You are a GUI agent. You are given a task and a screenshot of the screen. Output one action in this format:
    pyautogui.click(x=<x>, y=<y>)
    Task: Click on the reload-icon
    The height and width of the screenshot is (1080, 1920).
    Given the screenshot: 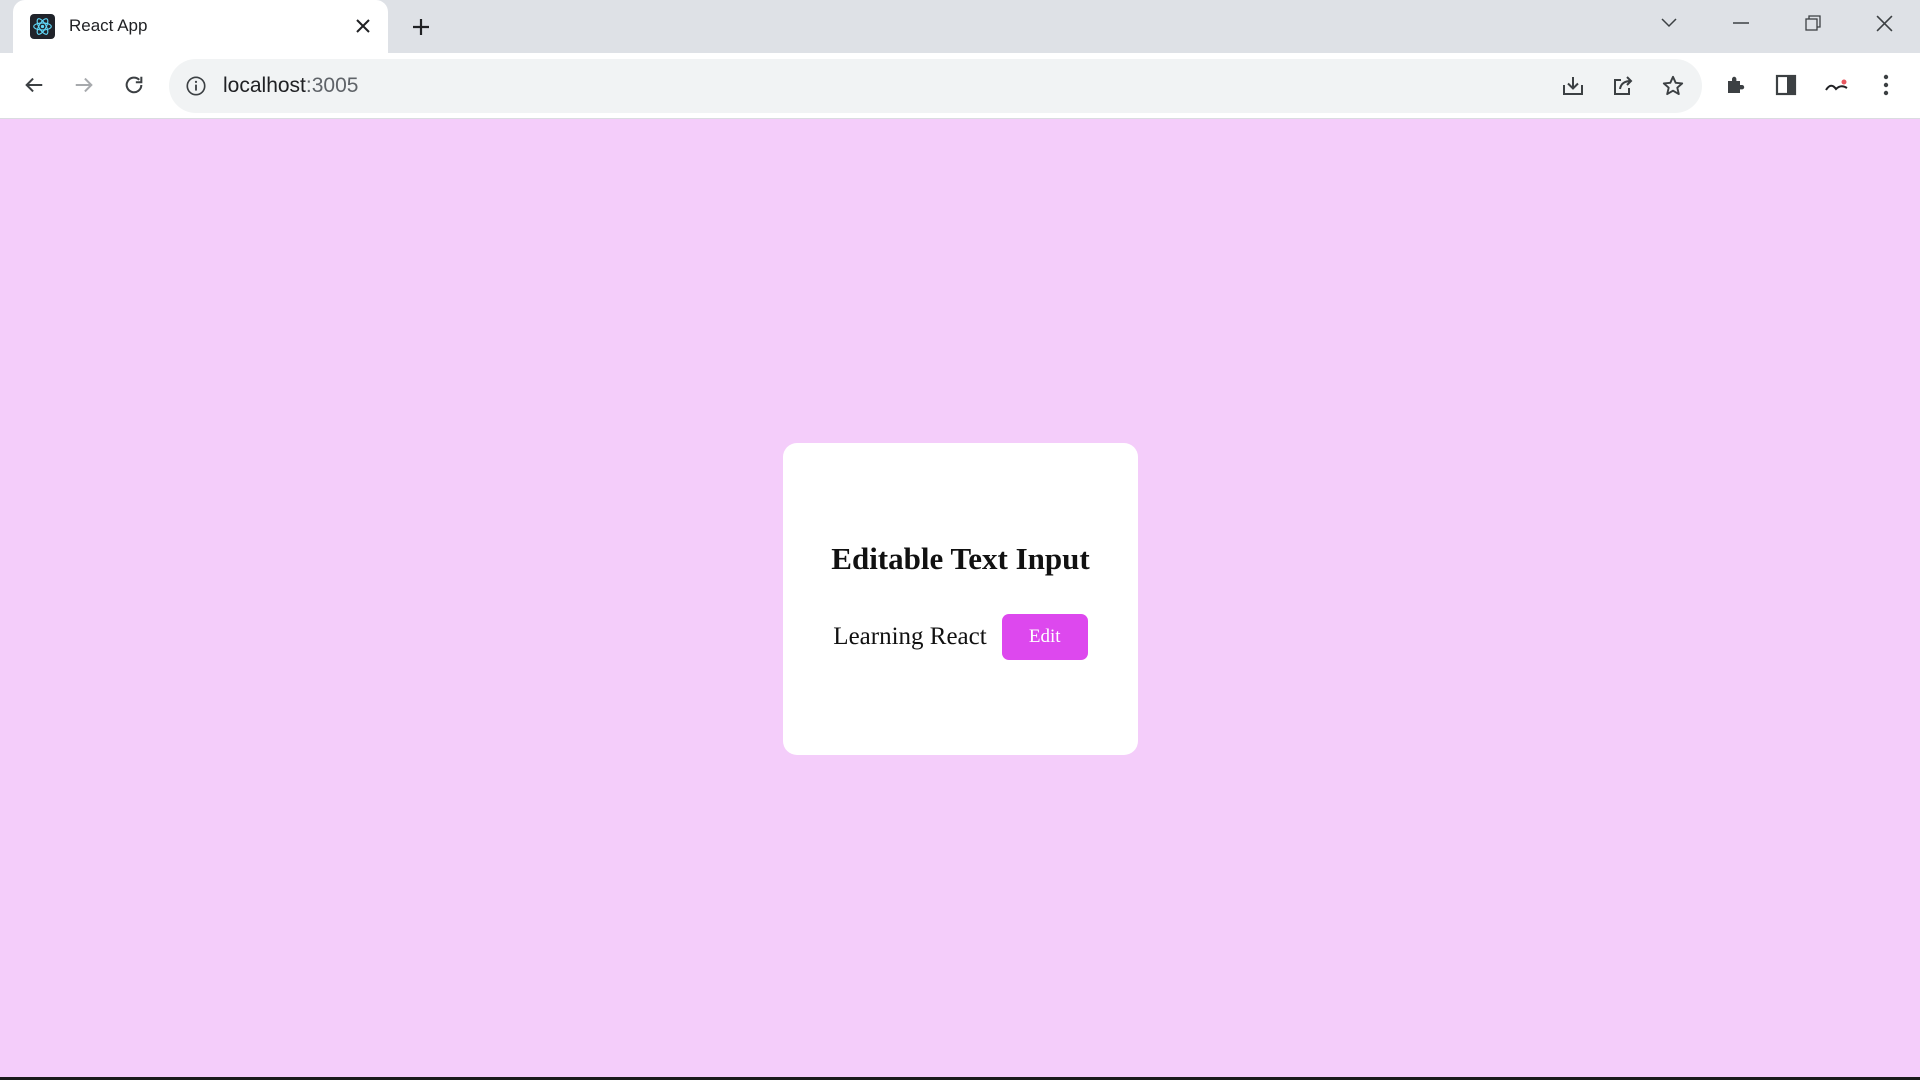 What is the action you would take?
    pyautogui.click(x=134, y=85)
    